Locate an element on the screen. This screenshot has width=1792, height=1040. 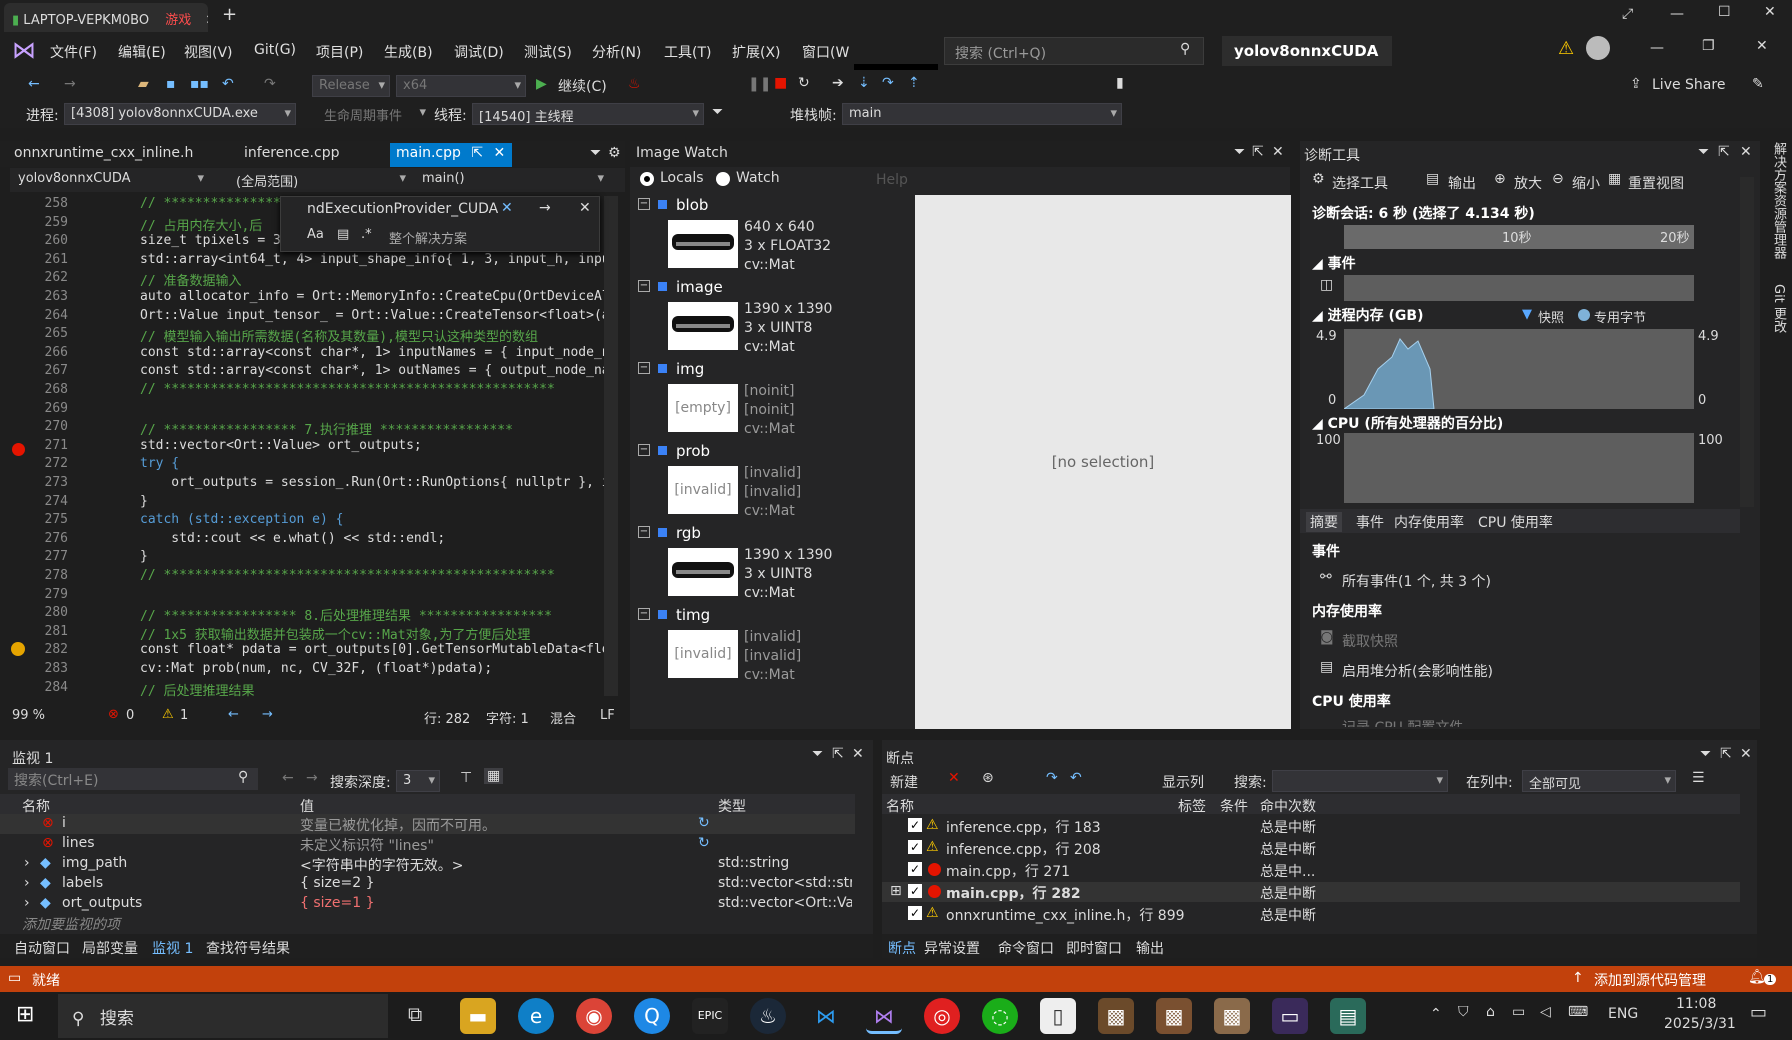
code-line: // 模型输入输出所需数据(名称及其数量),模型只认这种类型的数组 is located at coordinates (339, 335).